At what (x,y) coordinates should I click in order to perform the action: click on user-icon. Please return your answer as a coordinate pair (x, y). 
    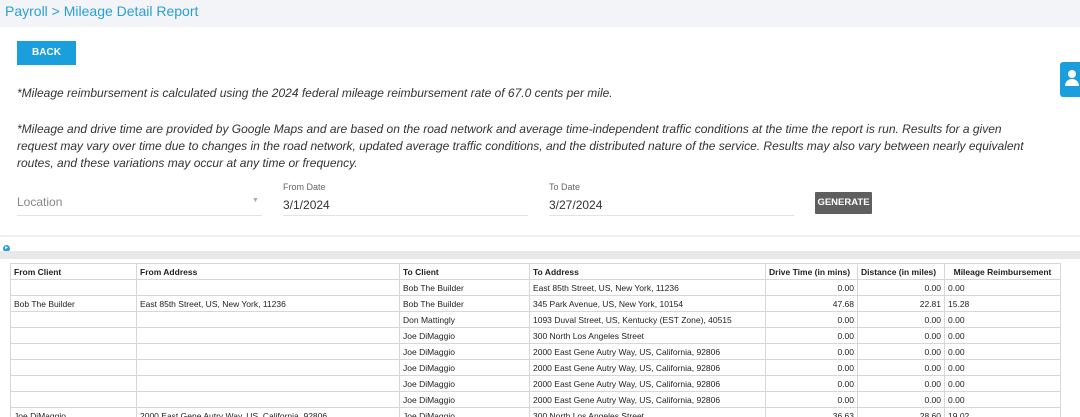
    Looking at the image, I should click on (1070, 79).